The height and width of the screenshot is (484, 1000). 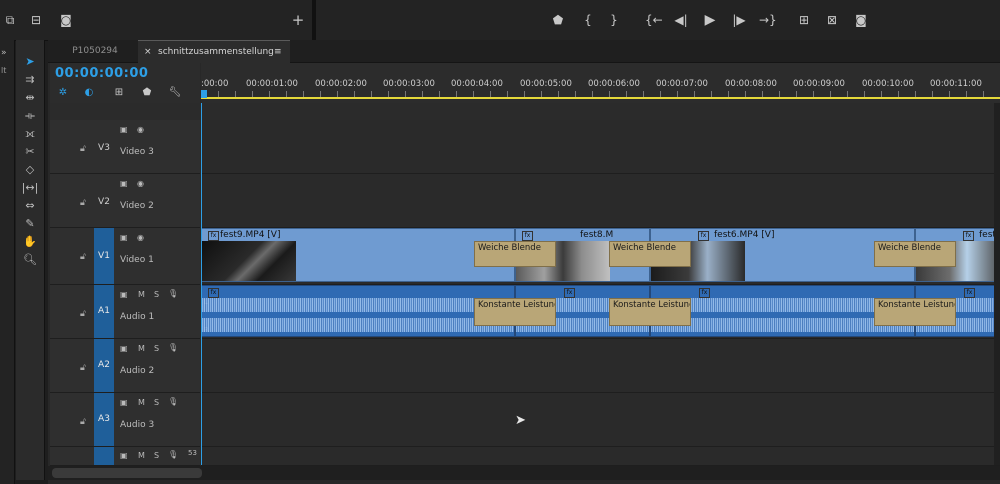 What do you see at coordinates (104, 365) in the screenshot?
I see `track-id: A2` at bounding box center [104, 365].